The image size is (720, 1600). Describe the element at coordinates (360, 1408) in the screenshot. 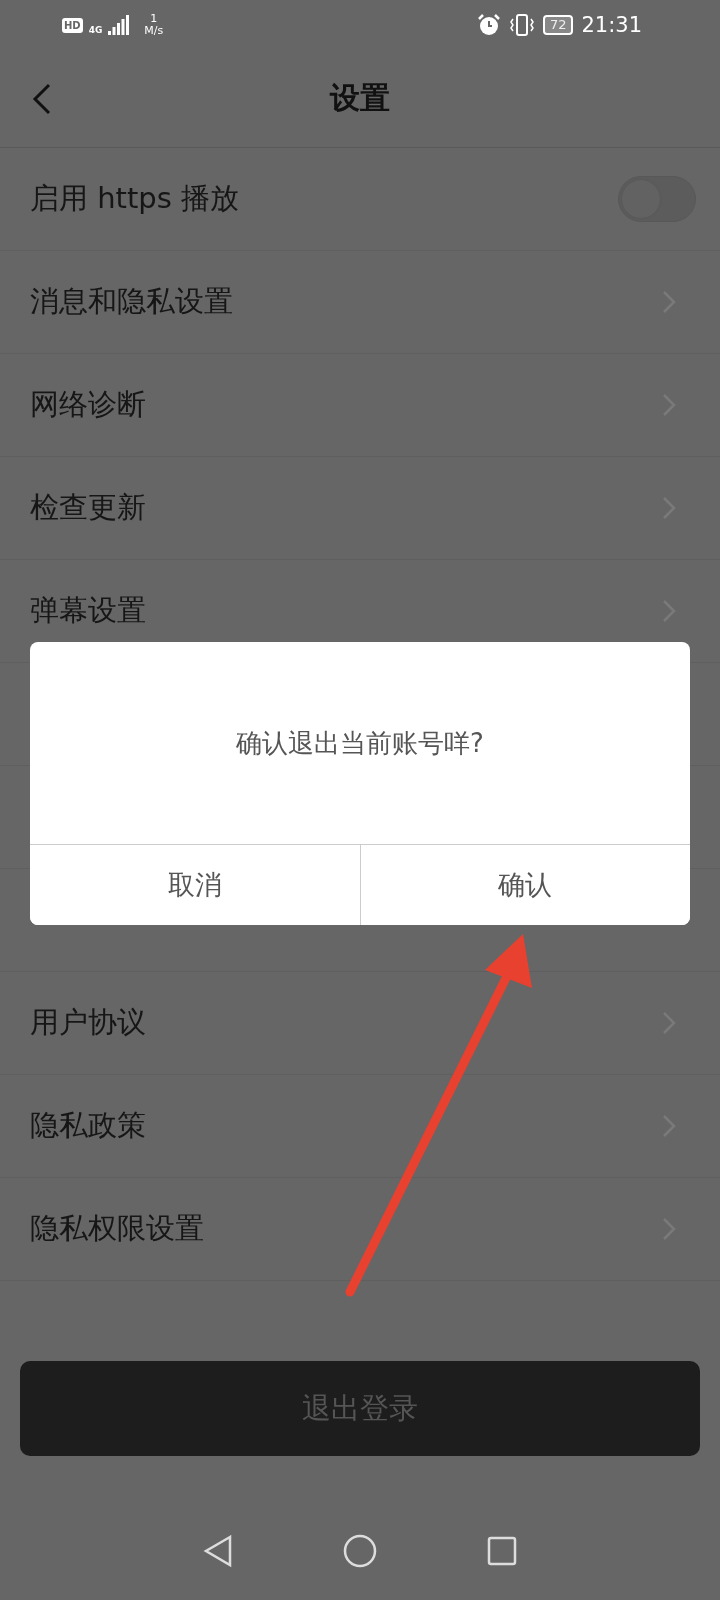

I see `logout-button: 退出登录` at that location.